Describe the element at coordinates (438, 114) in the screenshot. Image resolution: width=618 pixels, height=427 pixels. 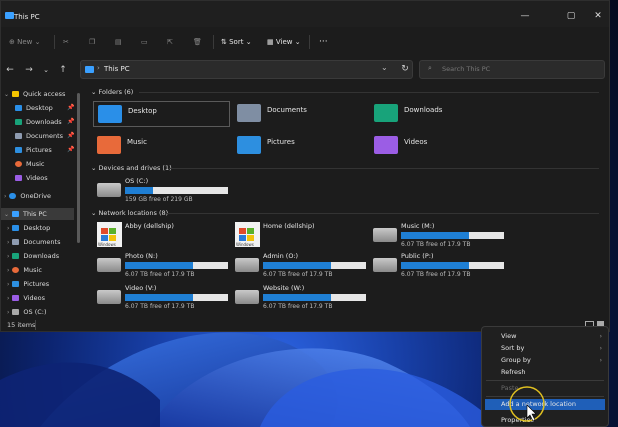
I see `folder-downloads: Downloads` at that location.